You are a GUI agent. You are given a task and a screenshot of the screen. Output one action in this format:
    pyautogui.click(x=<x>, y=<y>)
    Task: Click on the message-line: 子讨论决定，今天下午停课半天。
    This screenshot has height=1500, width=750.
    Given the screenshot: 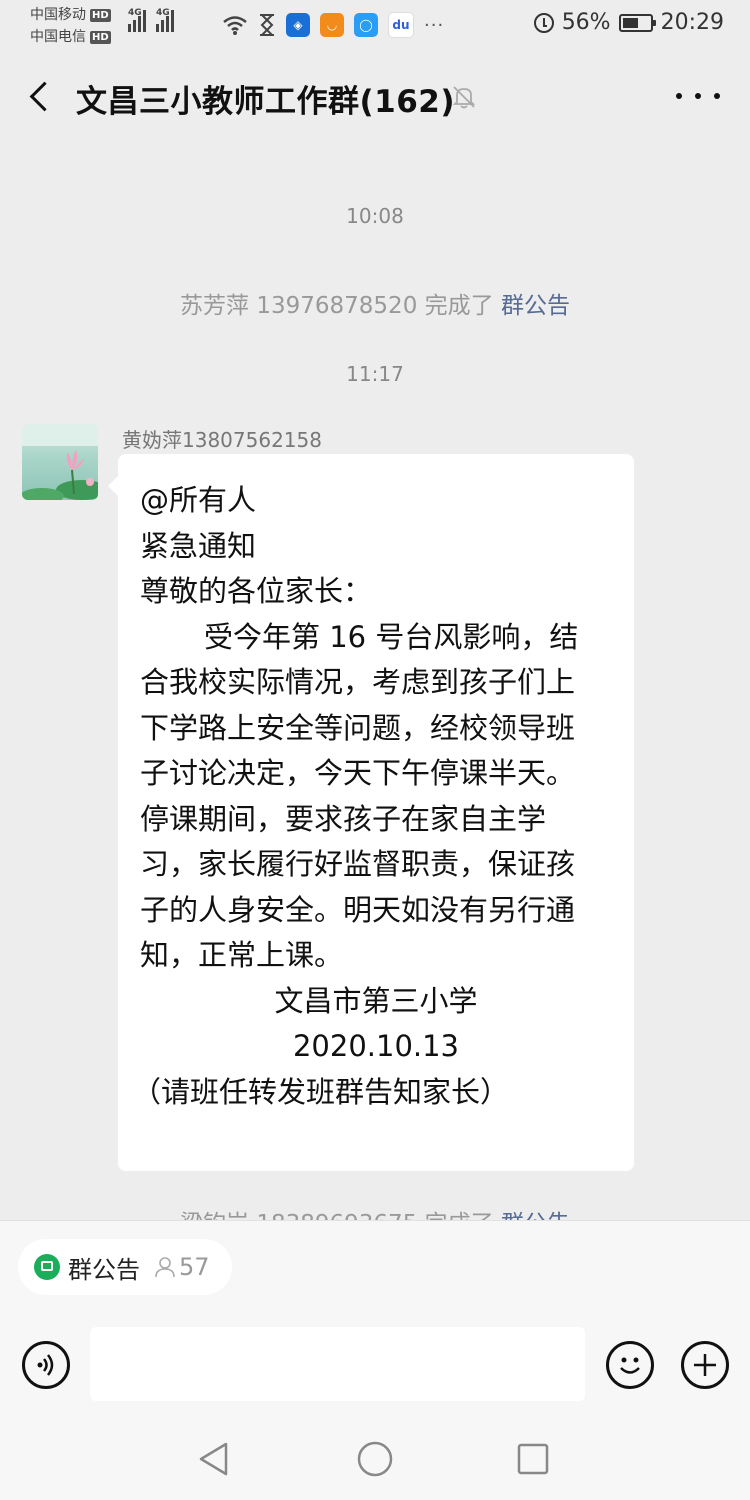 What is the action you would take?
    pyautogui.click(x=358, y=773)
    